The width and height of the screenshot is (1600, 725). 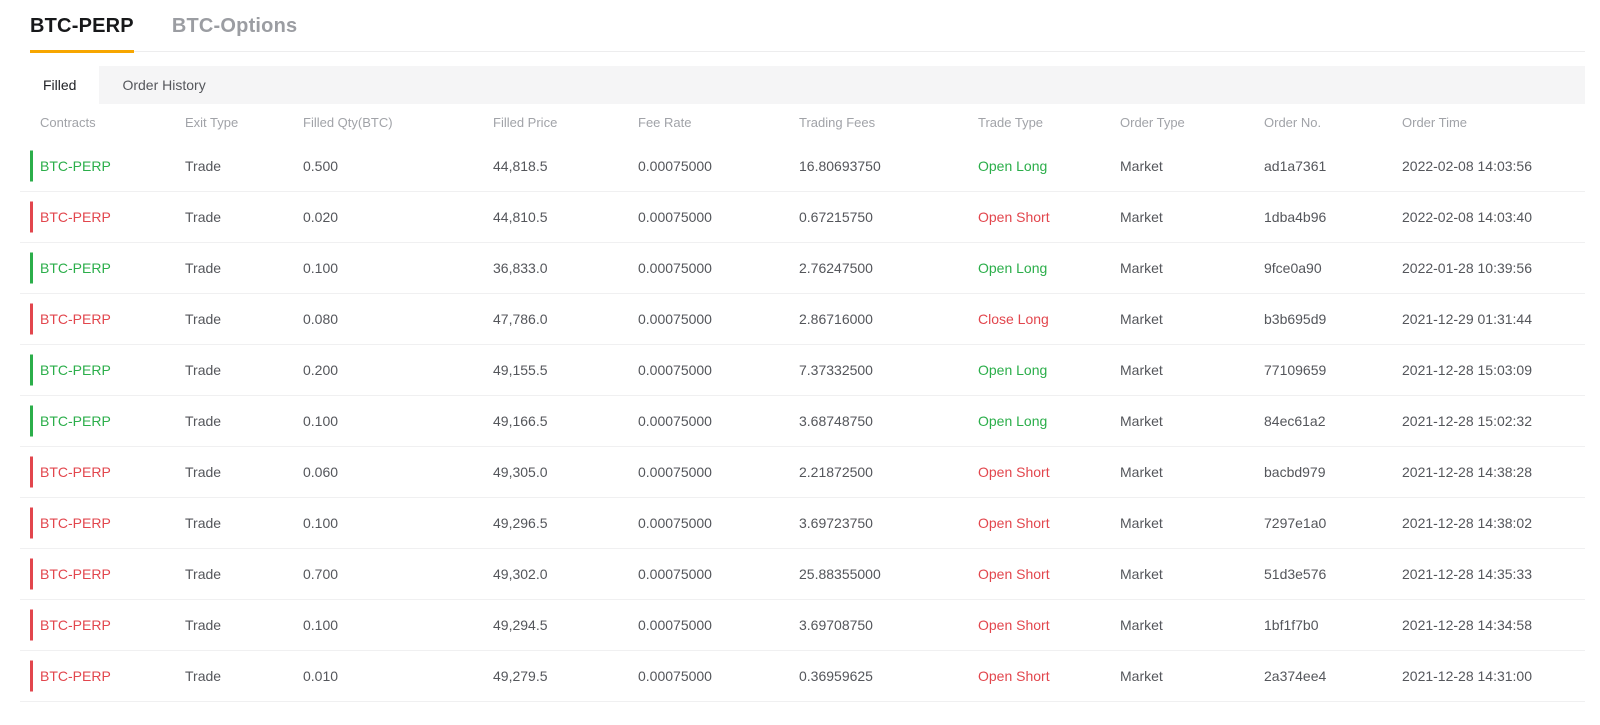 What do you see at coordinates (321, 574) in the screenshot?
I see `filled-qty-cell: 0.700` at bounding box center [321, 574].